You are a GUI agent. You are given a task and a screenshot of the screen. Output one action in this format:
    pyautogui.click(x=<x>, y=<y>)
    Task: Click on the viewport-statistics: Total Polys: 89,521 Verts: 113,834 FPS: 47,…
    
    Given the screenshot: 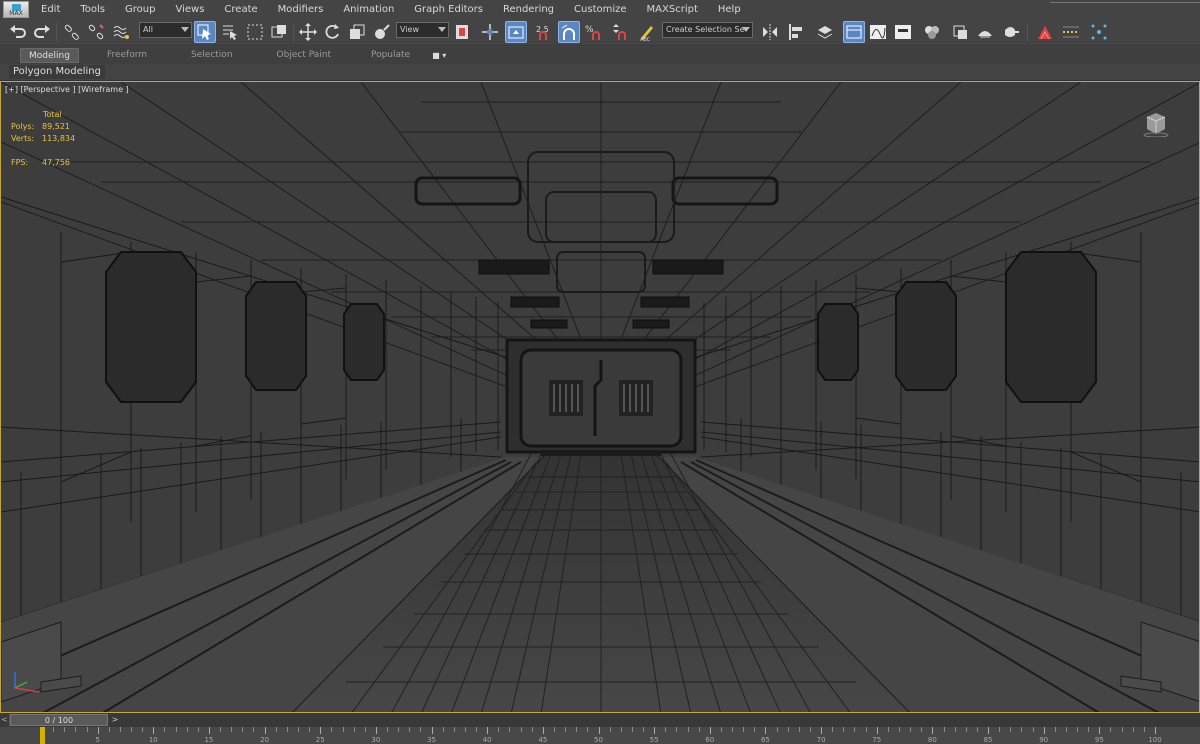 What is the action you would take?
    pyautogui.click(x=43, y=139)
    